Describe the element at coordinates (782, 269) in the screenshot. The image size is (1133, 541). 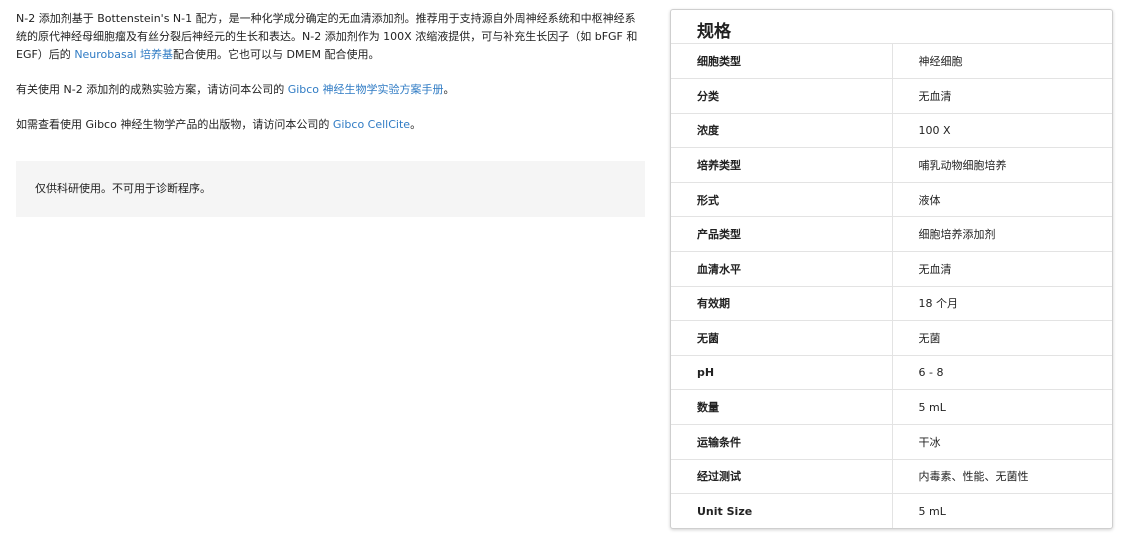
I see `spec-label: 血清水平` at that location.